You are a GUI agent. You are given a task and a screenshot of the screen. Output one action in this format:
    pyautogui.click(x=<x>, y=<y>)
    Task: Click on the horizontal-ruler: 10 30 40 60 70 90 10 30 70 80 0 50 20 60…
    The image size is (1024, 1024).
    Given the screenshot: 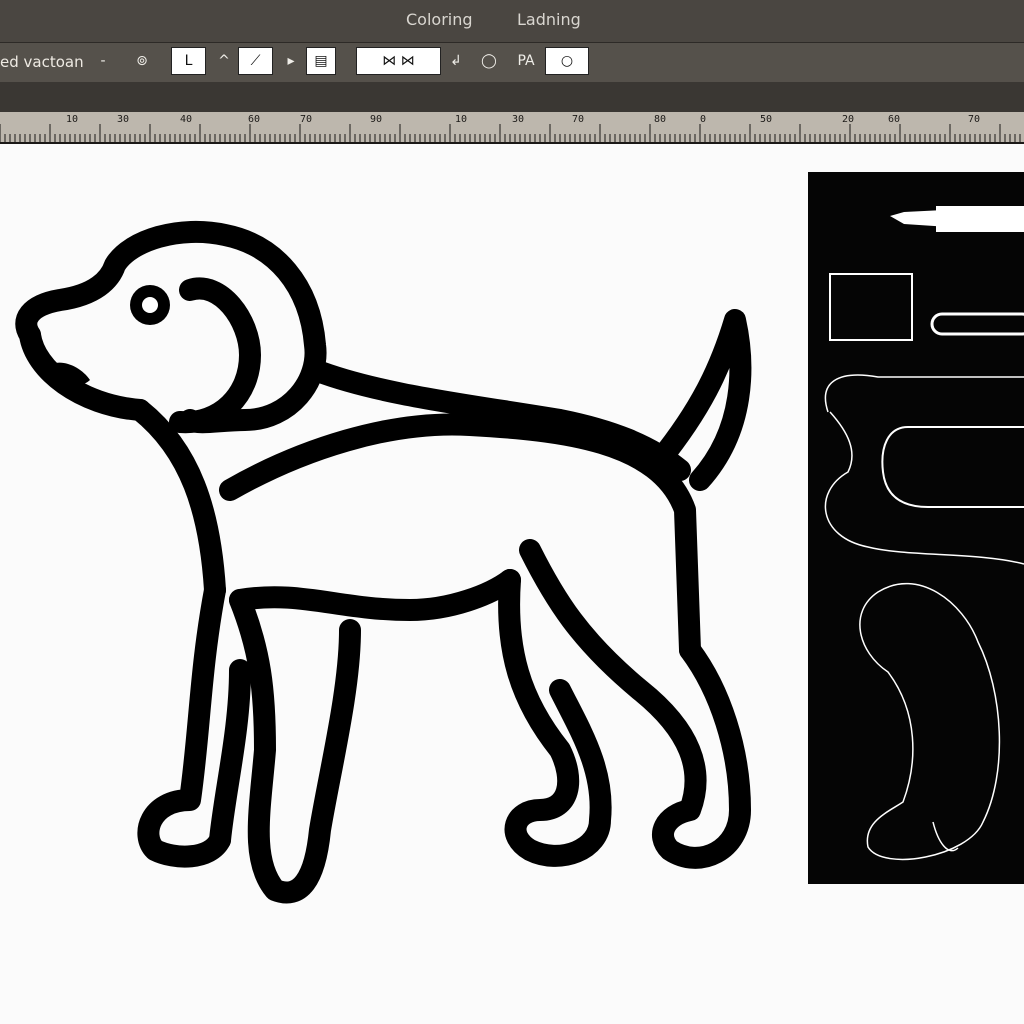 What is the action you would take?
    pyautogui.click(x=512, y=128)
    